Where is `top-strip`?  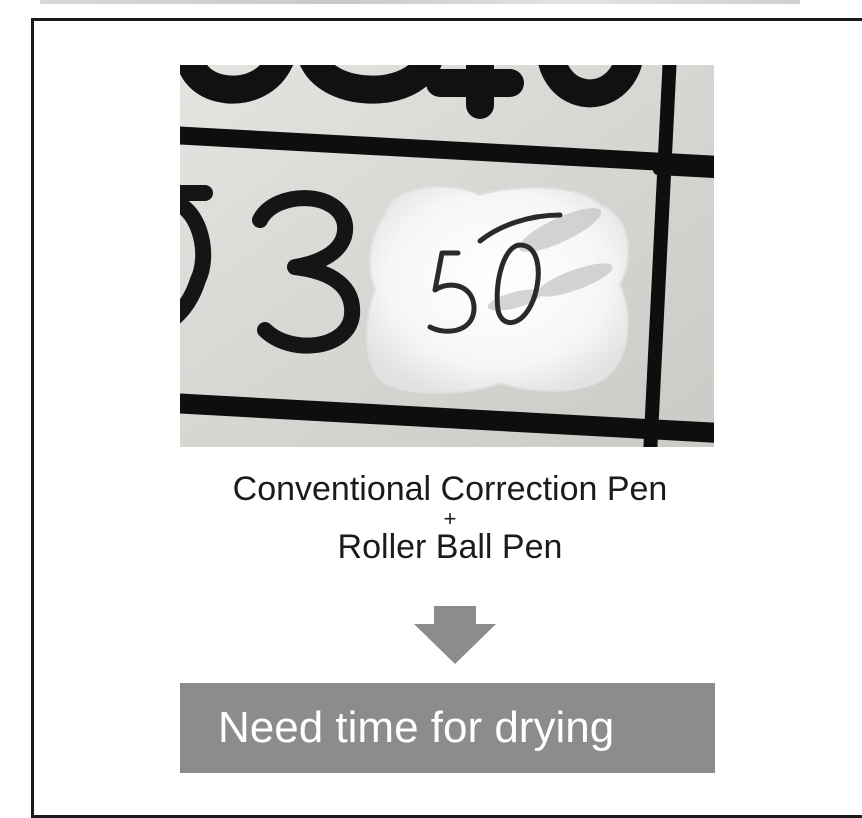
top-strip is located at coordinates (420, 2).